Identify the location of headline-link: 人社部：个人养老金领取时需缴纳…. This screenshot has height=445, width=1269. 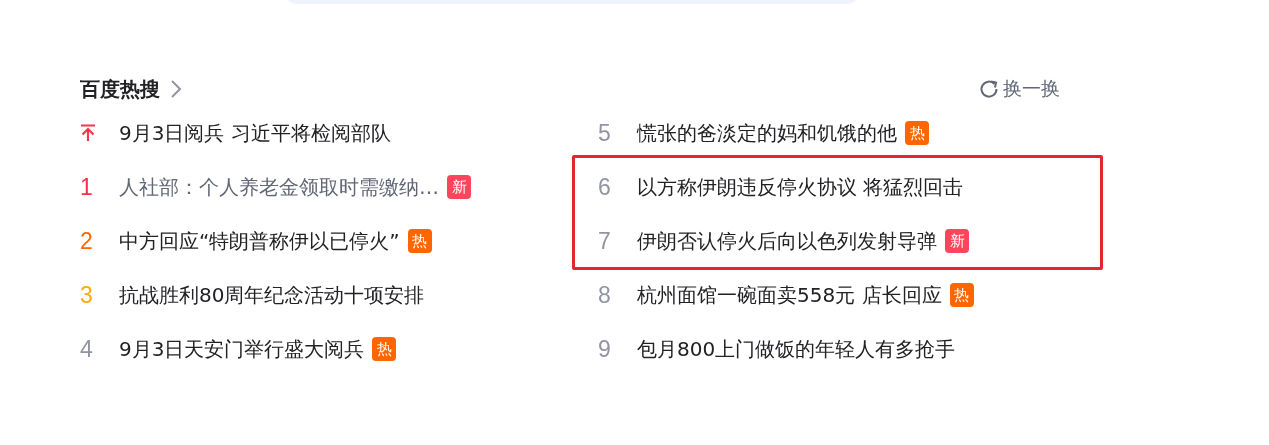
(279, 187).